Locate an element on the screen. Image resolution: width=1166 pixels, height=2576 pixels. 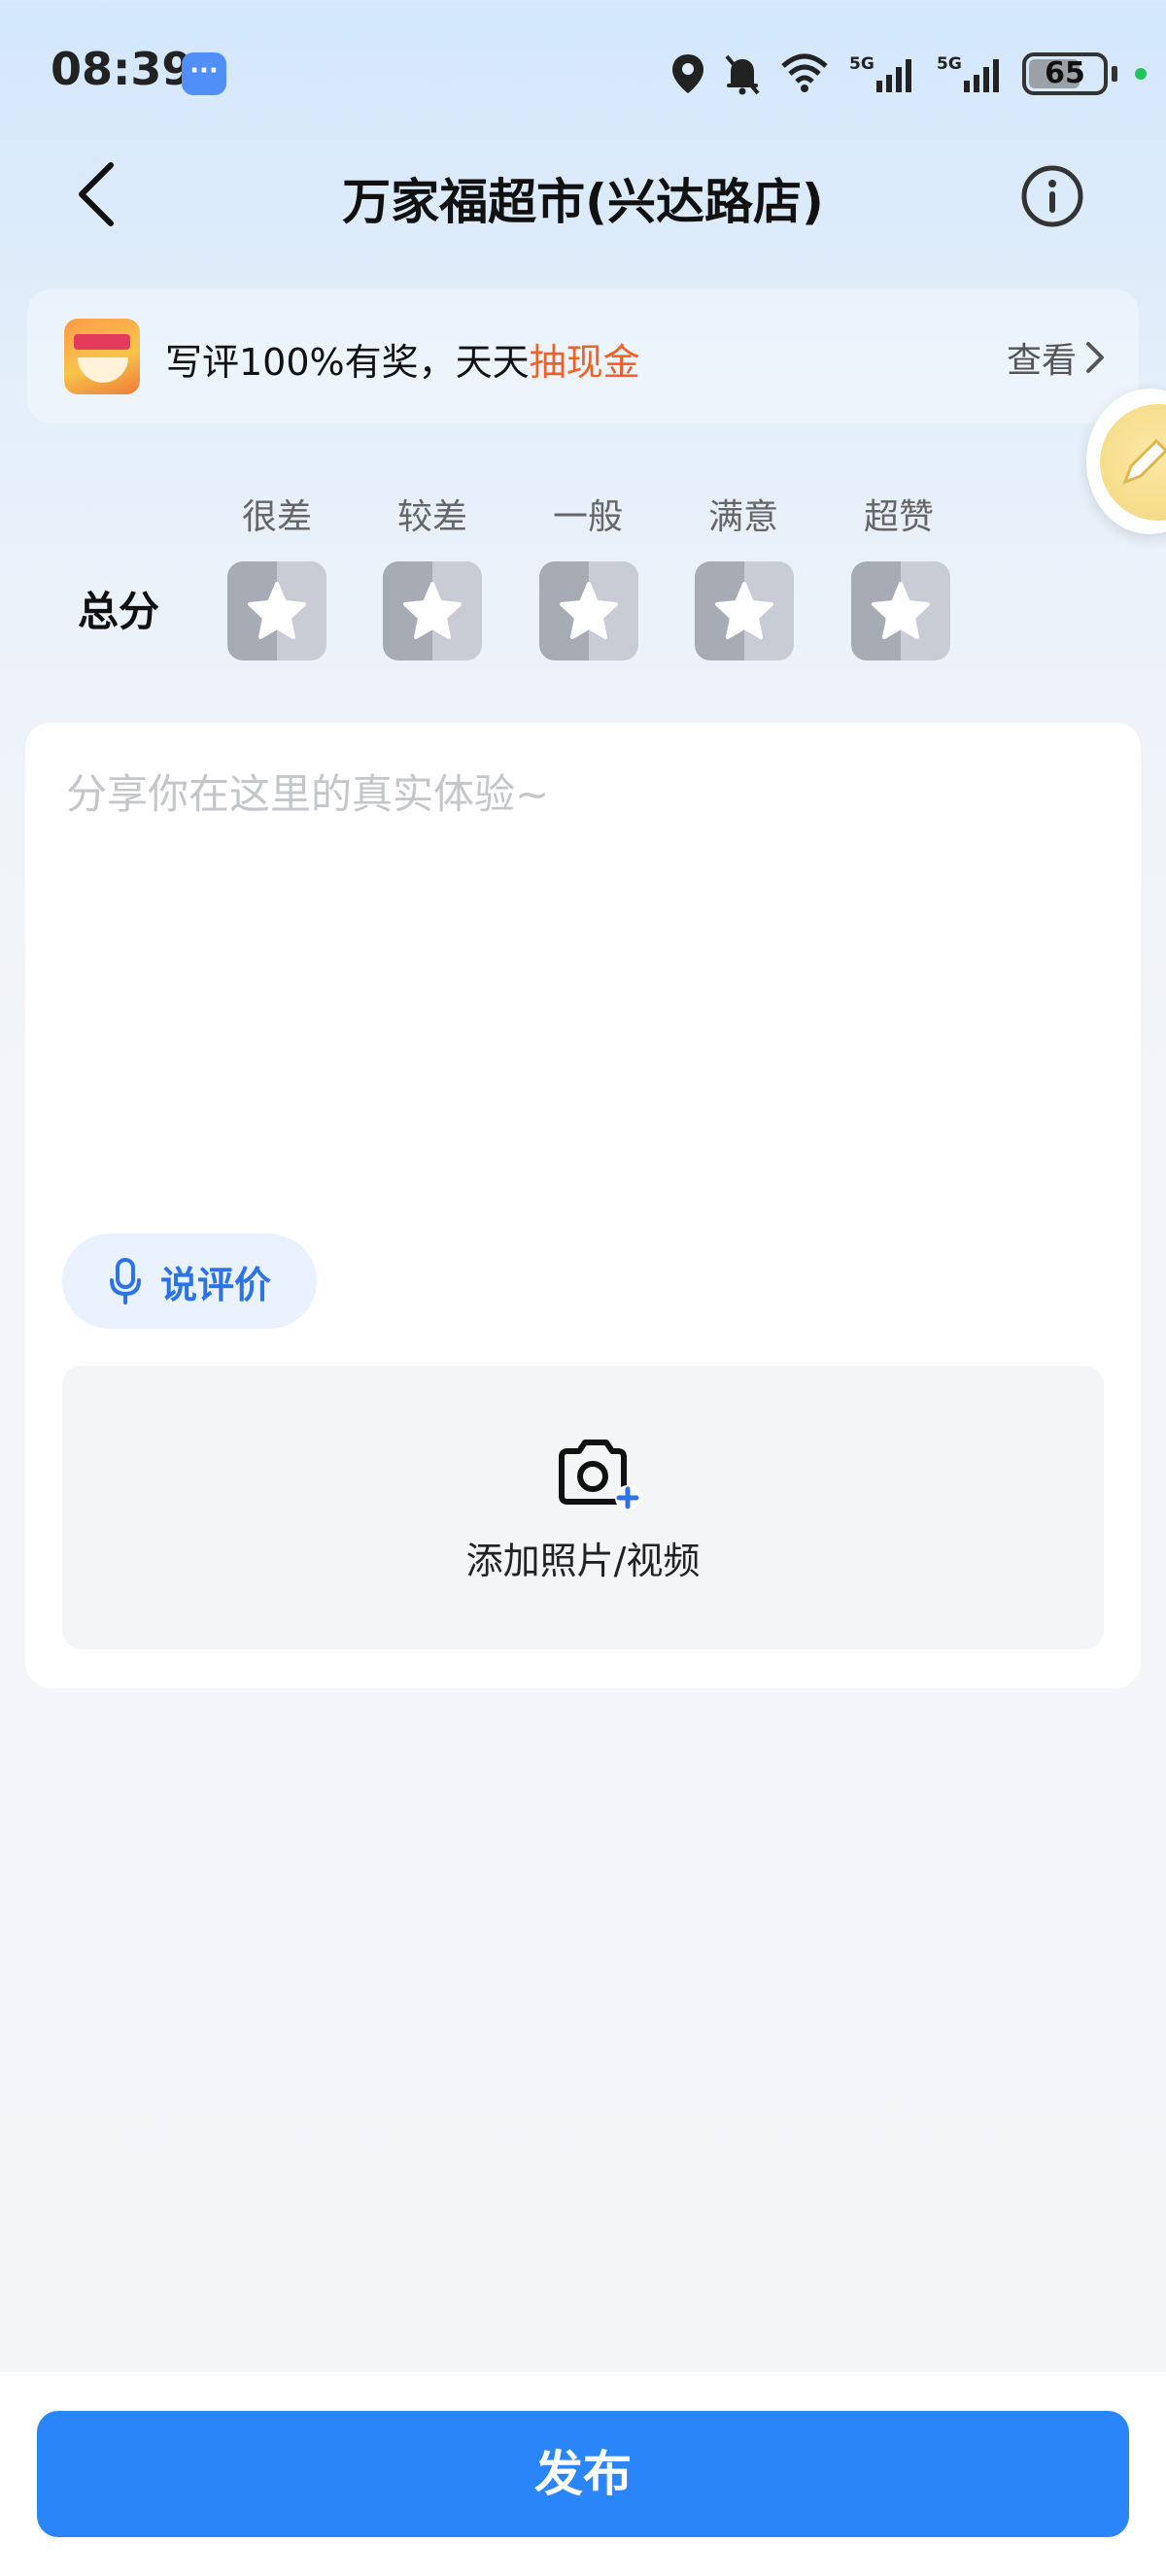
rating-labels: 很差 较差 一般 满意 超赞 is located at coordinates (583, 513).